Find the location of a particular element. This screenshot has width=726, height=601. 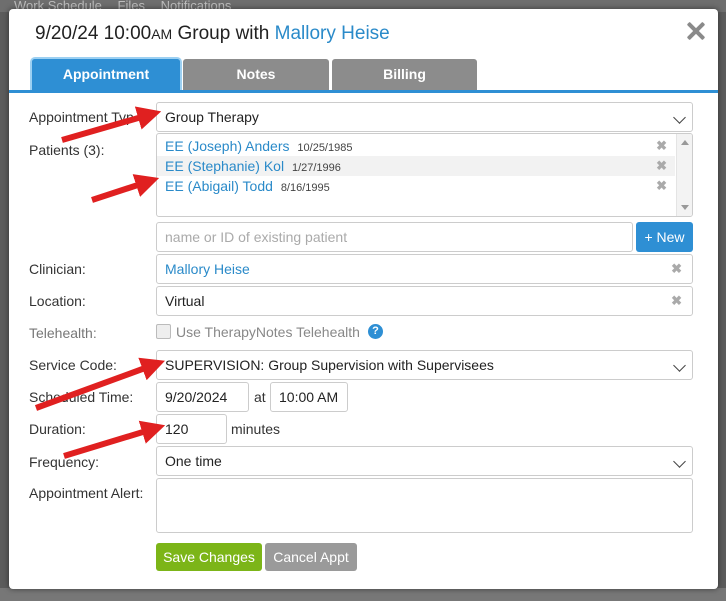

telehealth-label: Telehealth: is located at coordinates (63, 333).